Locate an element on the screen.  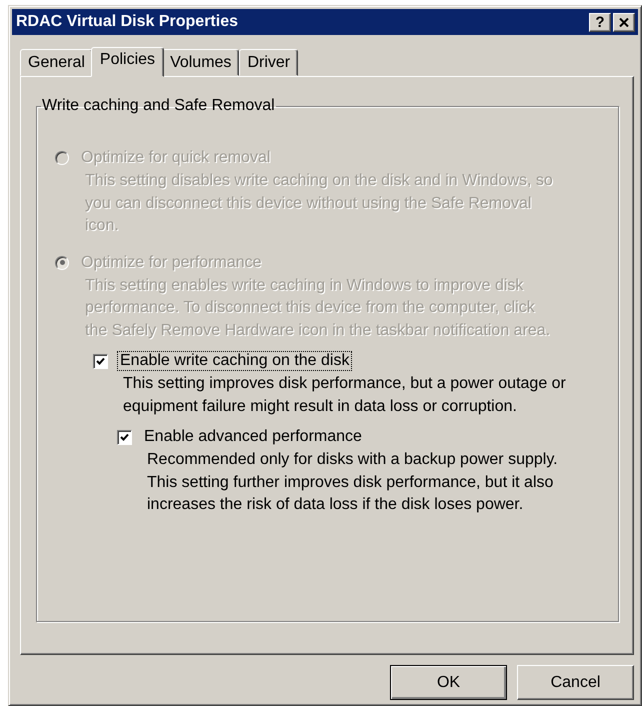
window-title: RDAC Virtual Disk Properties is located at coordinates (127, 22).